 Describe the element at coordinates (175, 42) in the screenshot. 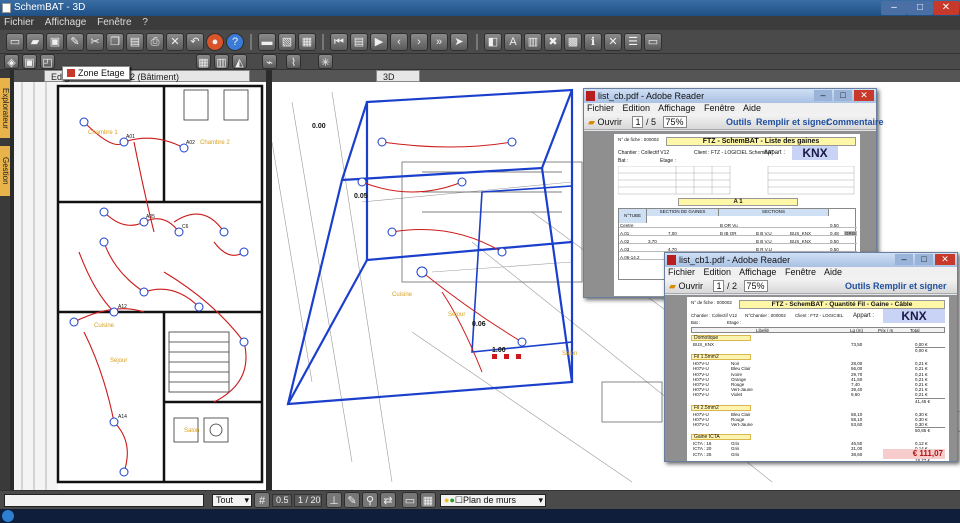

I see `delete-icon: ✕` at that location.